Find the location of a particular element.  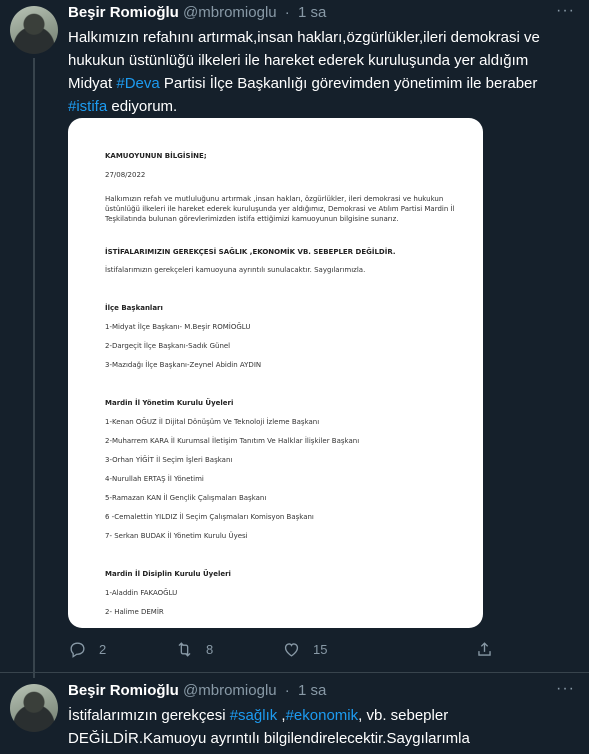

like-count: 15 is located at coordinates (320, 649).